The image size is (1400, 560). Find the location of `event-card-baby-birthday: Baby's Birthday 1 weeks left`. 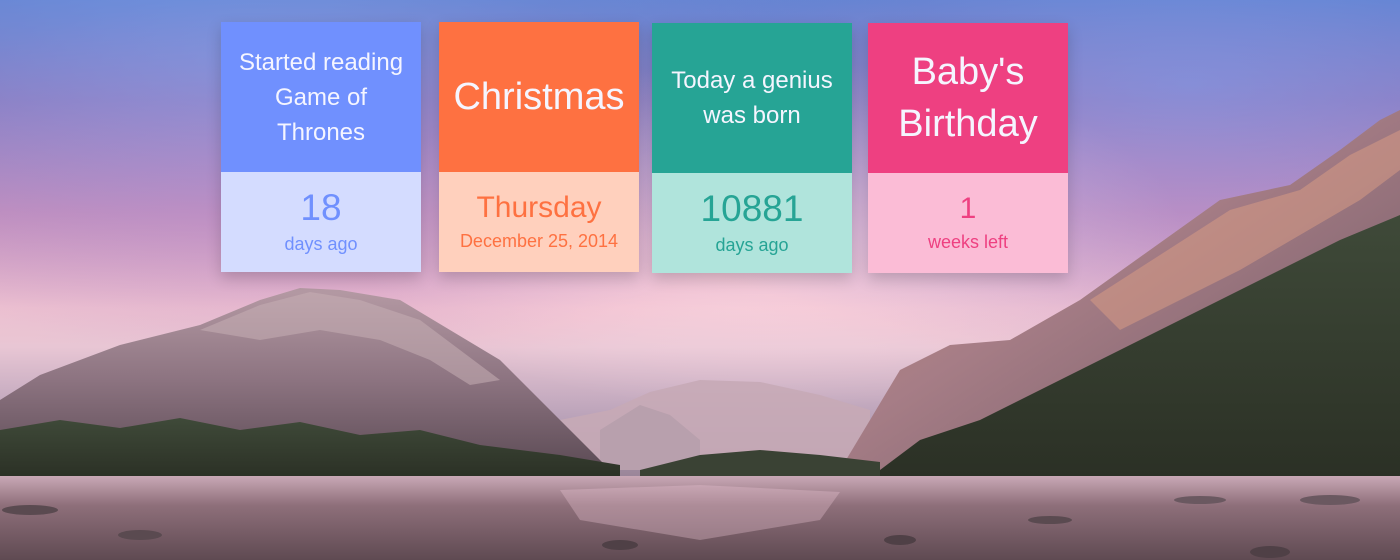

event-card-baby-birthday: Baby's Birthday 1 weeks left is located at coordinates (968, 148).